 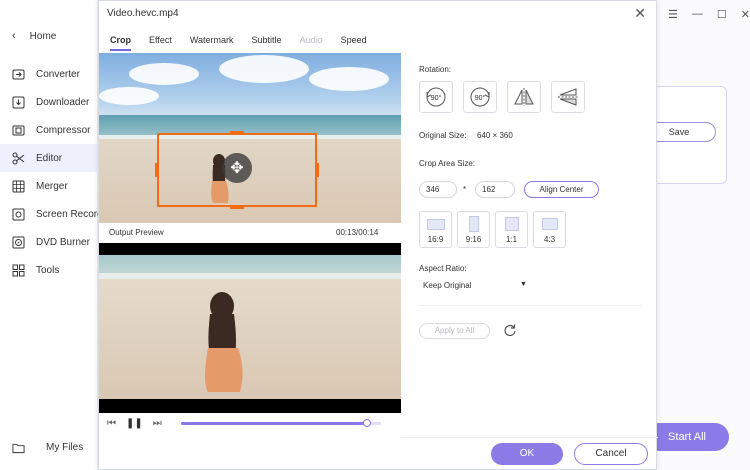 What do you see at coordinates (224, 342) in the screenshot?
I see `person-figure` at bounding box center [224, 342].